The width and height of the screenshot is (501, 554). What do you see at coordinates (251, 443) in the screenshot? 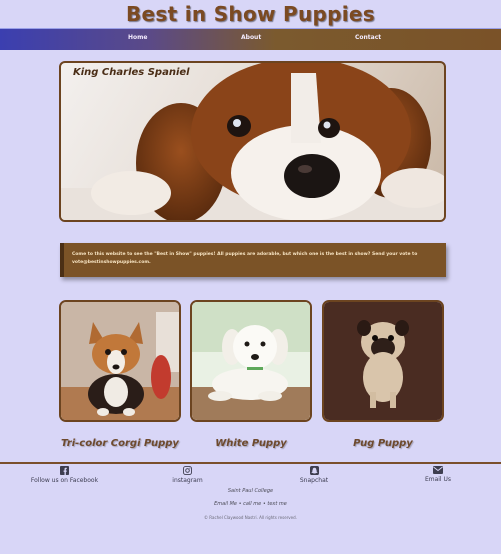
I see `card-title-white-puppy: White Puppy` at bounding box center [251, 443].